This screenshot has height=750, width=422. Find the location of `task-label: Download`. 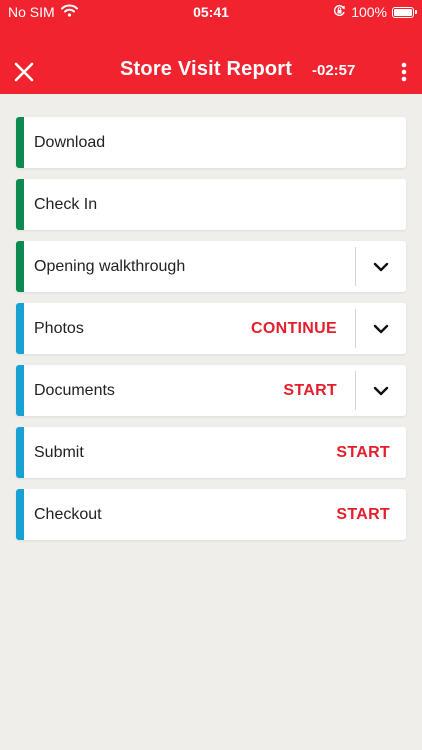

task-label: Download is located at coordinates (70, 142).